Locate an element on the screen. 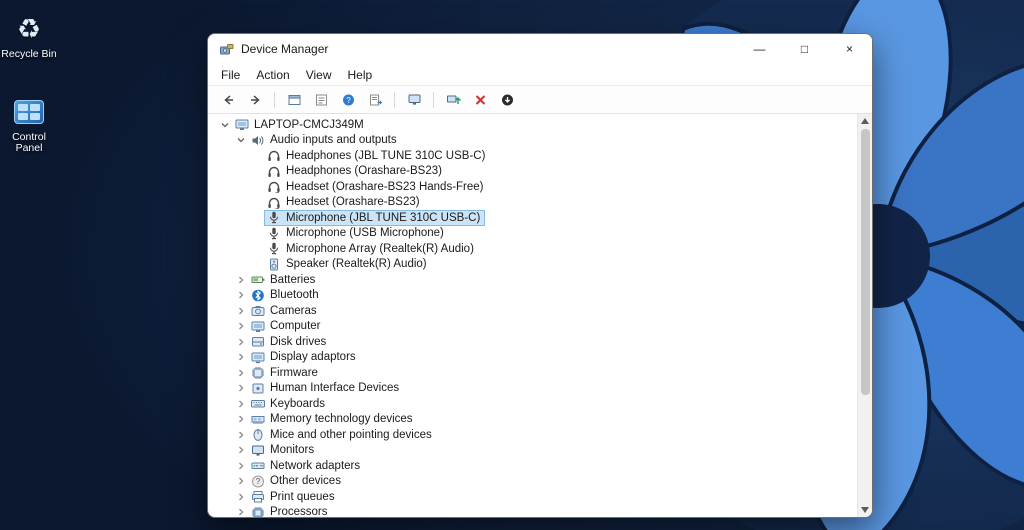 The image size is (1024, 530). scan-hardware-changes-button is located at coordinates (507, 100).